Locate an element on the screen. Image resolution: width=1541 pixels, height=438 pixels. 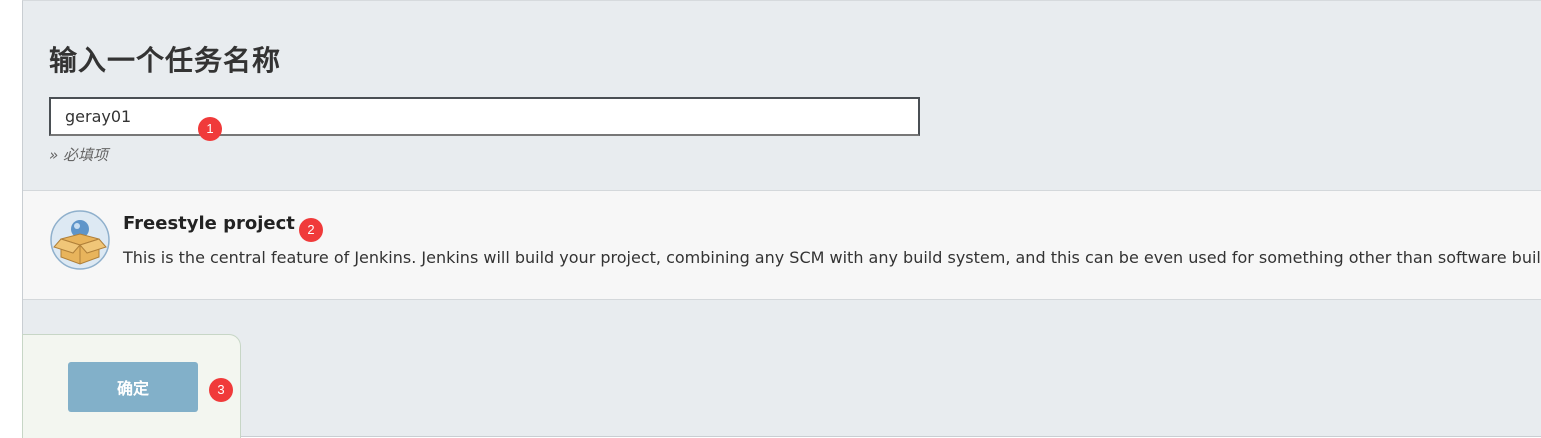
footer-panel: 确定 3 is located at coordinates (131, 386).